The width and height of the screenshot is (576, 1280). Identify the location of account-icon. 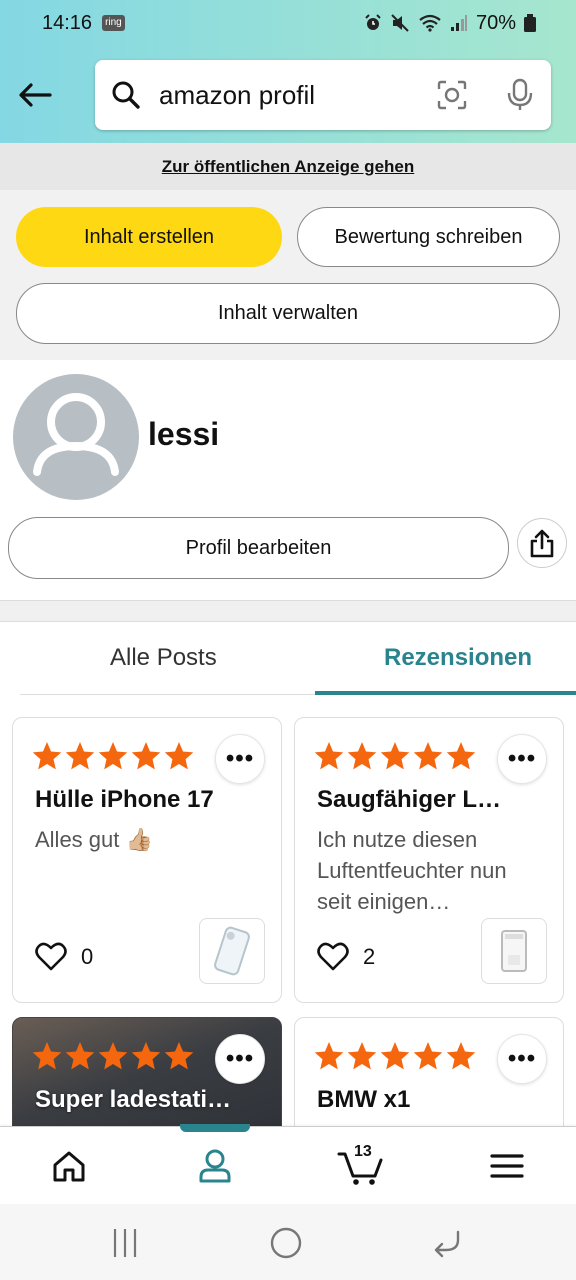
(215, 1166).